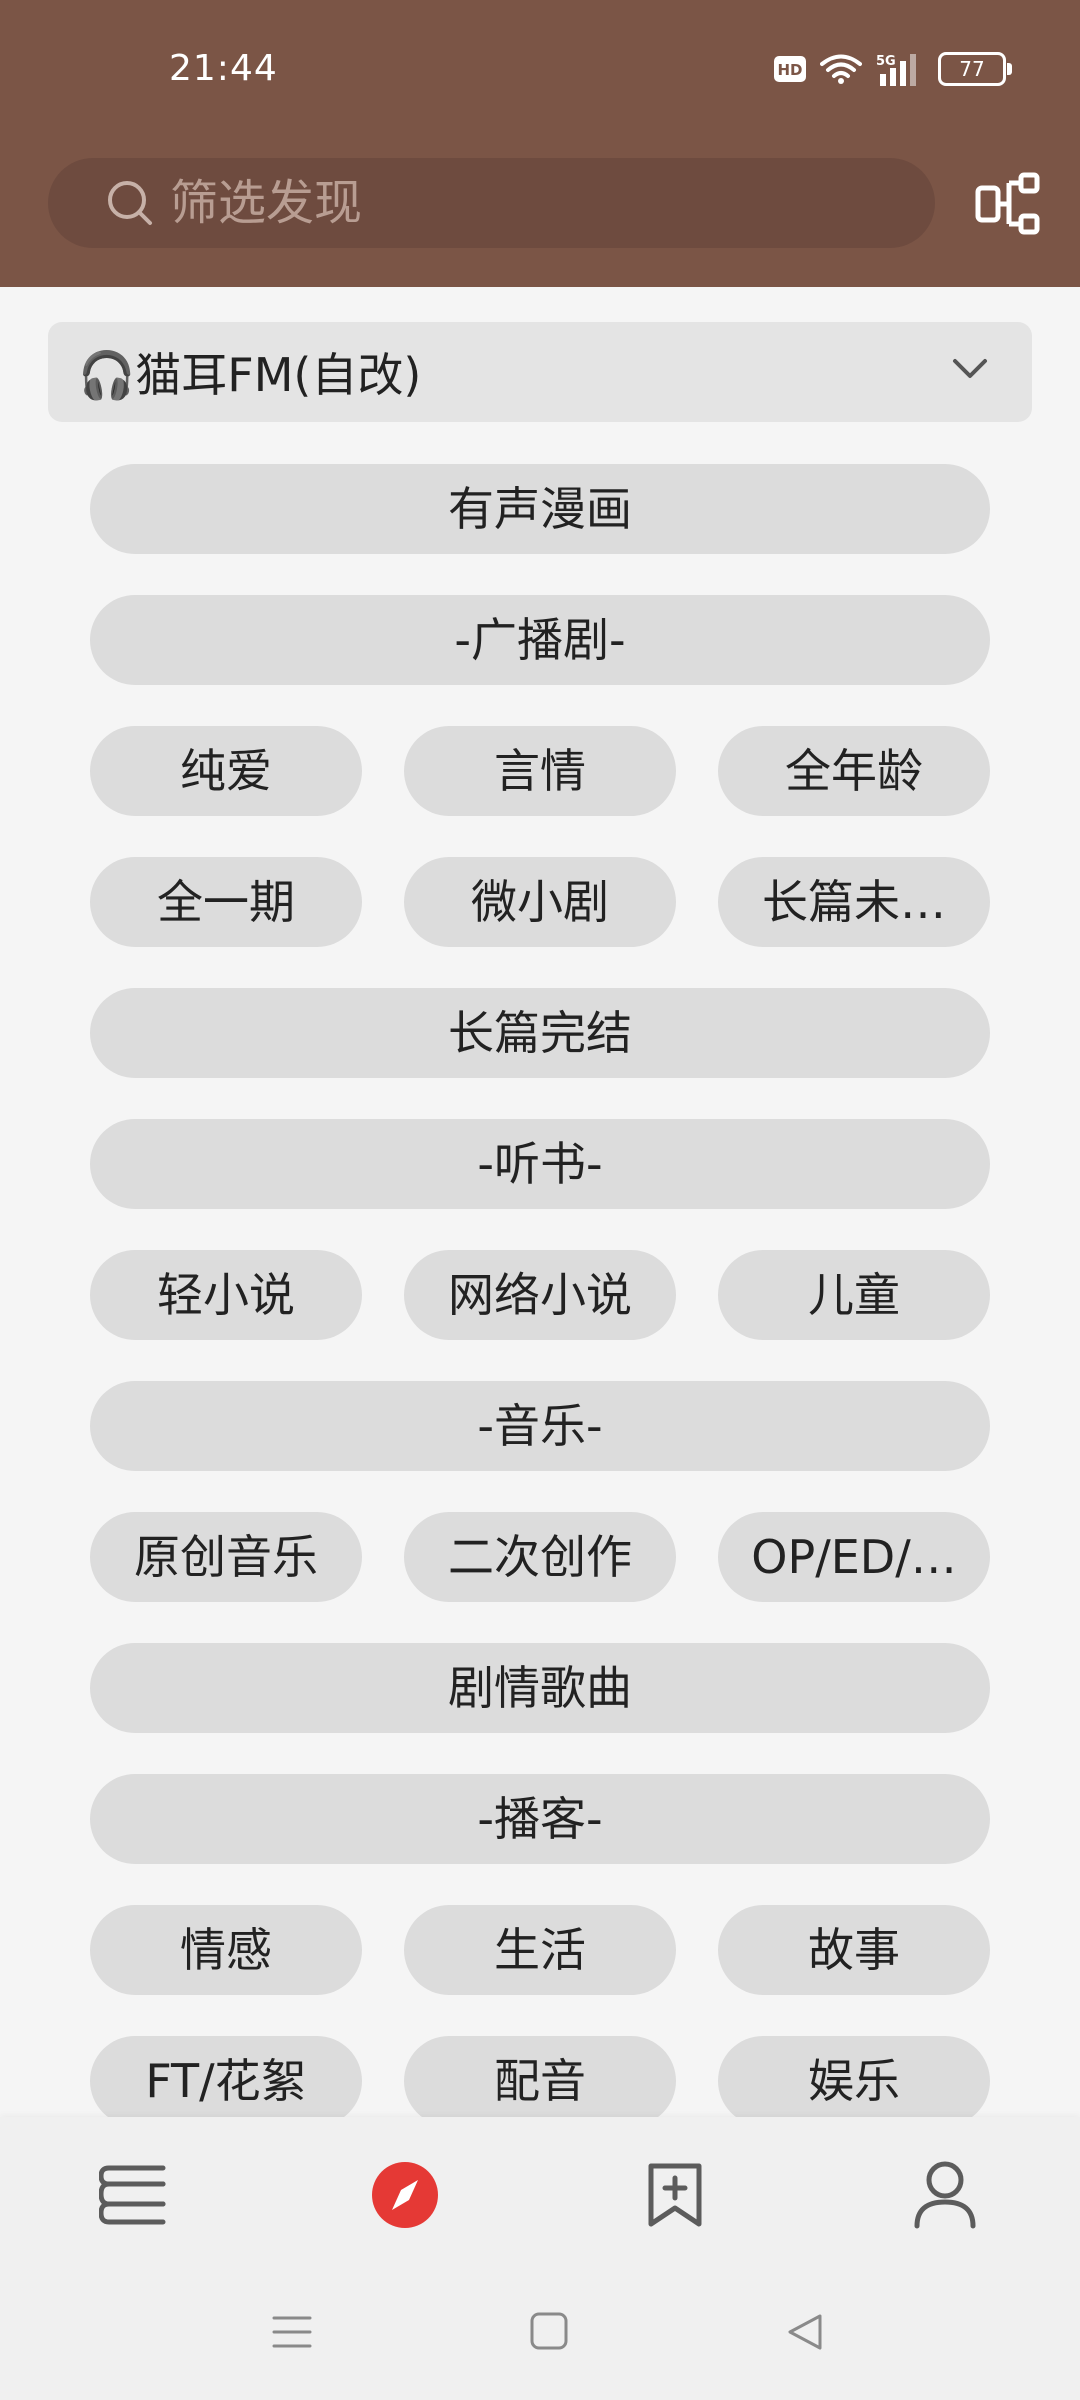  Describe the element at coordinates (226, 2081) in the screenshot. I see `tag-button: FT/花絮` at that location.